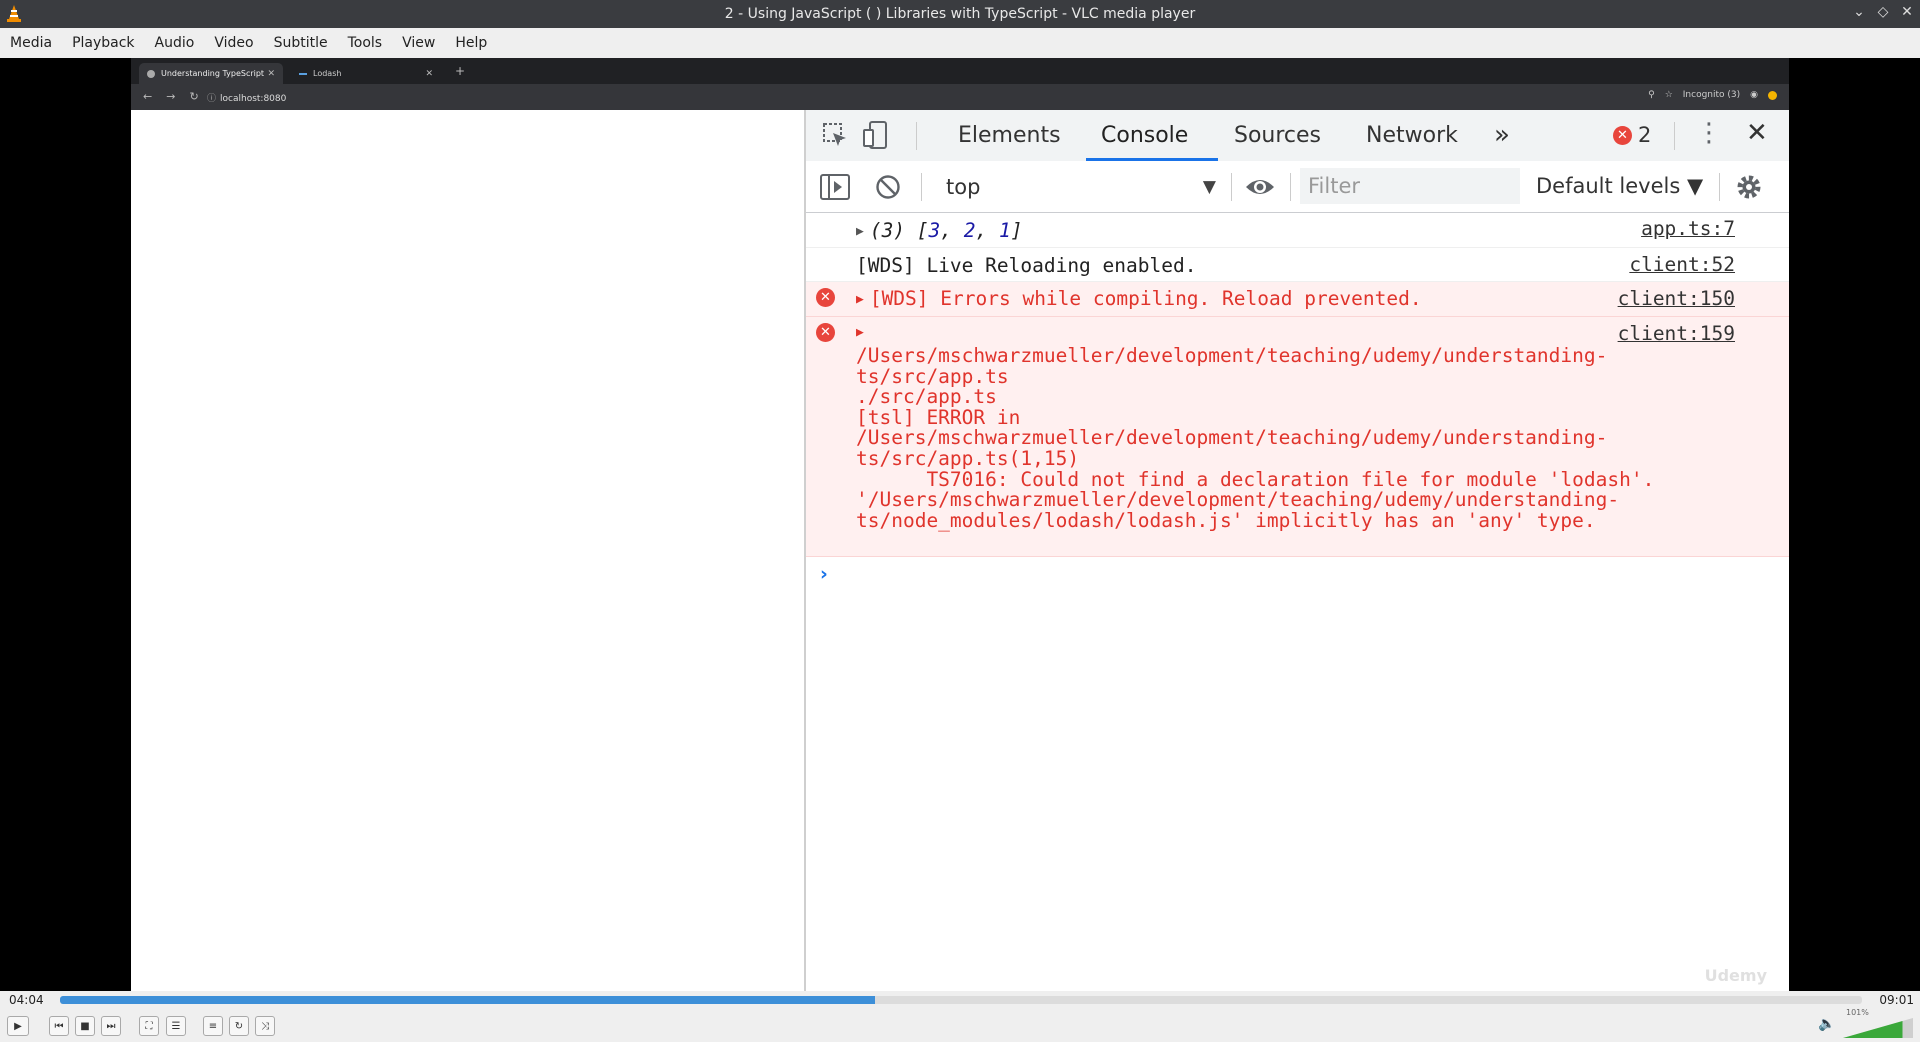 This screenshot has height=1042, width=1920. What do you see at coordinates (175, 43) in the screenshot?
I see `menu-audio: Audio` at bounding box center [175, 43].